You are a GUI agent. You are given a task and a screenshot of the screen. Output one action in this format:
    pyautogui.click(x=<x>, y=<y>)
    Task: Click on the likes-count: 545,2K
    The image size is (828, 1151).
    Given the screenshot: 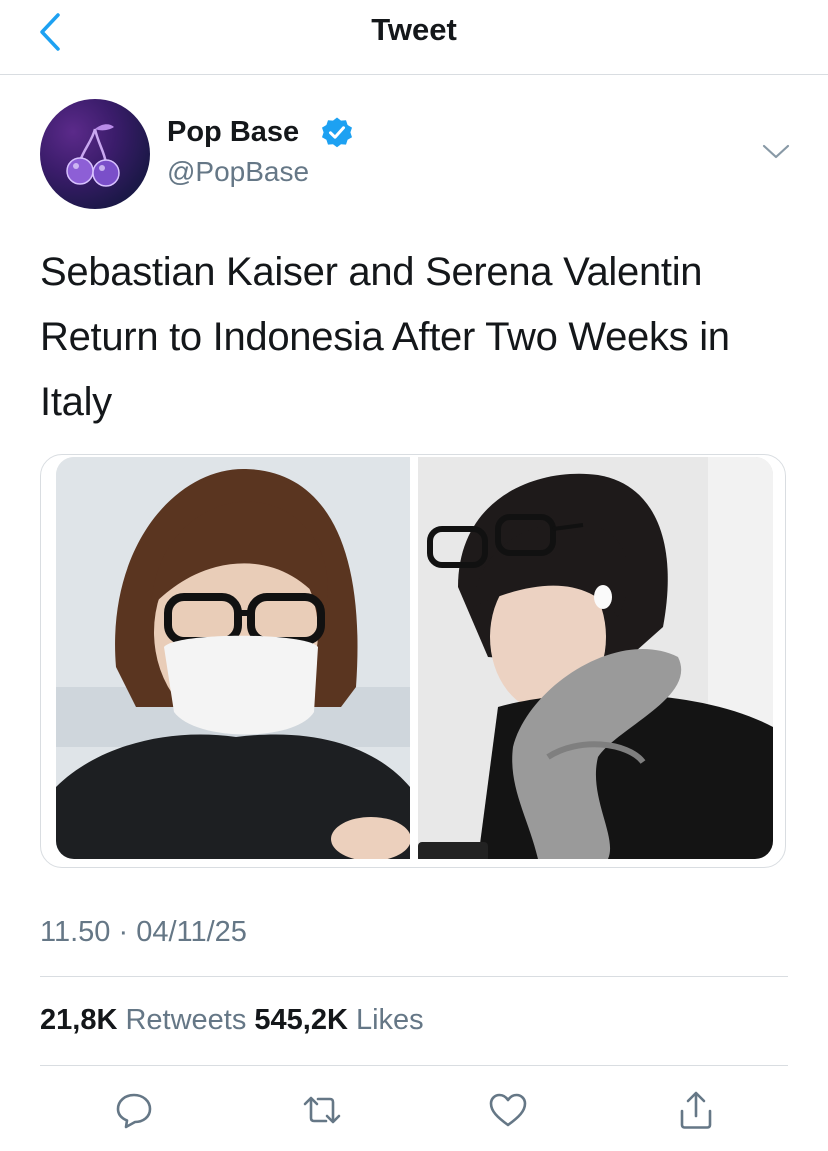 What is the action you would take?
    pyautogui.click(x=301, y=1020)
    